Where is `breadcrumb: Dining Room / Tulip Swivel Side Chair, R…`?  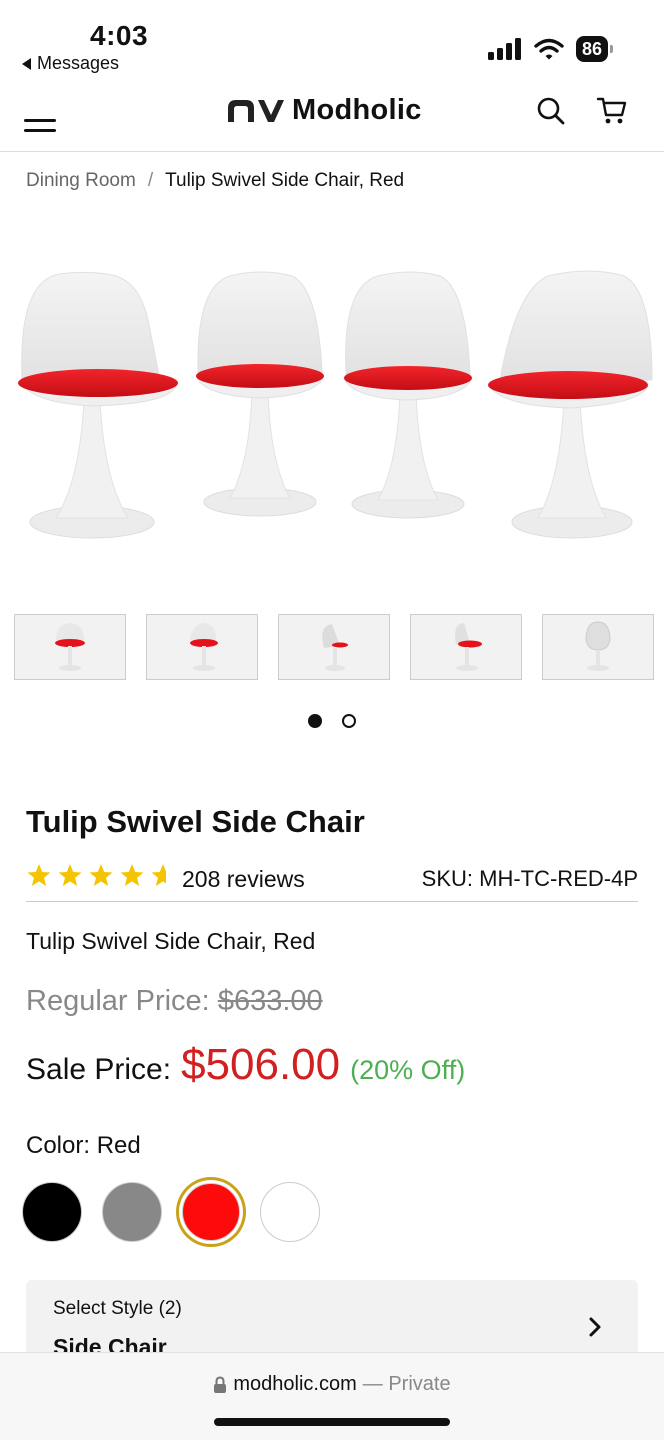
breadcrumb: Dining Room / Tulip Swivel Side Chair, R… is located at coordinates (215, 181).